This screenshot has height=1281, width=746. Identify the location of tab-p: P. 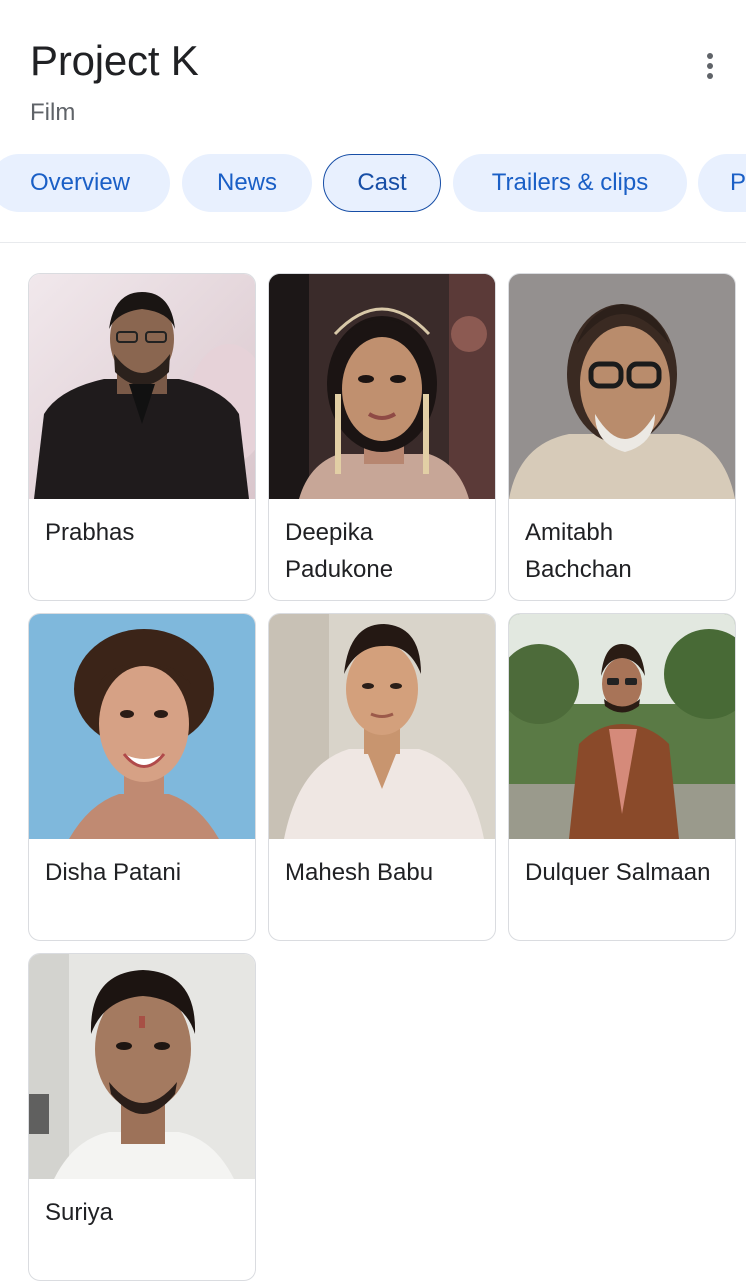
(722, 183).